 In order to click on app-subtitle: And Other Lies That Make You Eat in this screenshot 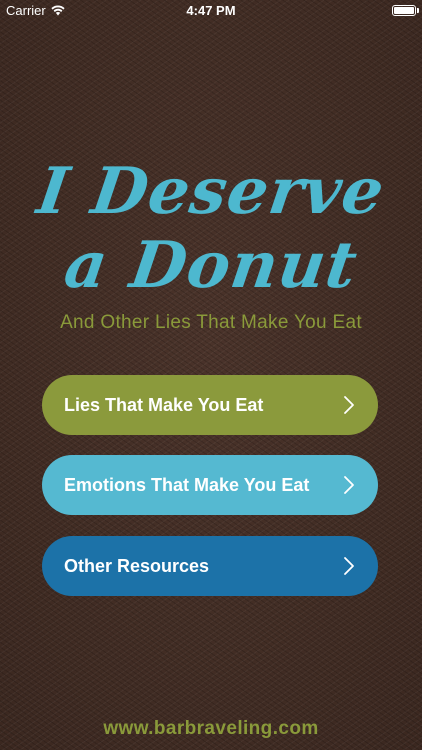, I will do `click(211, 322)`.